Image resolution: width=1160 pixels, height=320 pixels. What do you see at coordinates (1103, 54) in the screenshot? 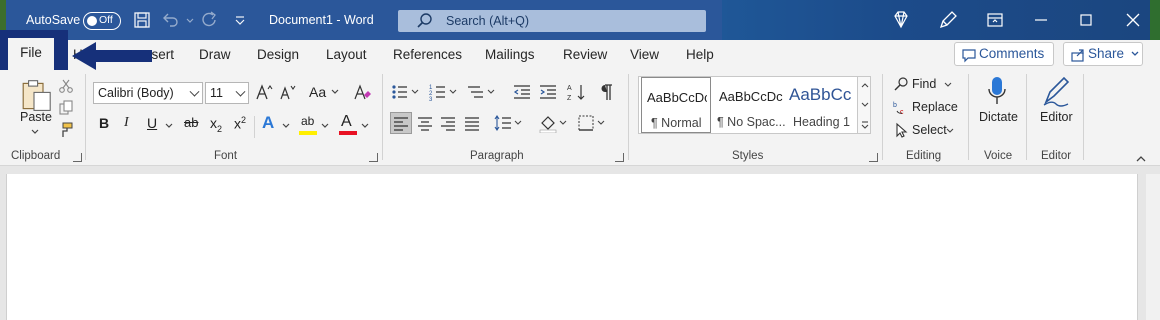
I see `share-button: Share` at bounding box center [1103, 54].